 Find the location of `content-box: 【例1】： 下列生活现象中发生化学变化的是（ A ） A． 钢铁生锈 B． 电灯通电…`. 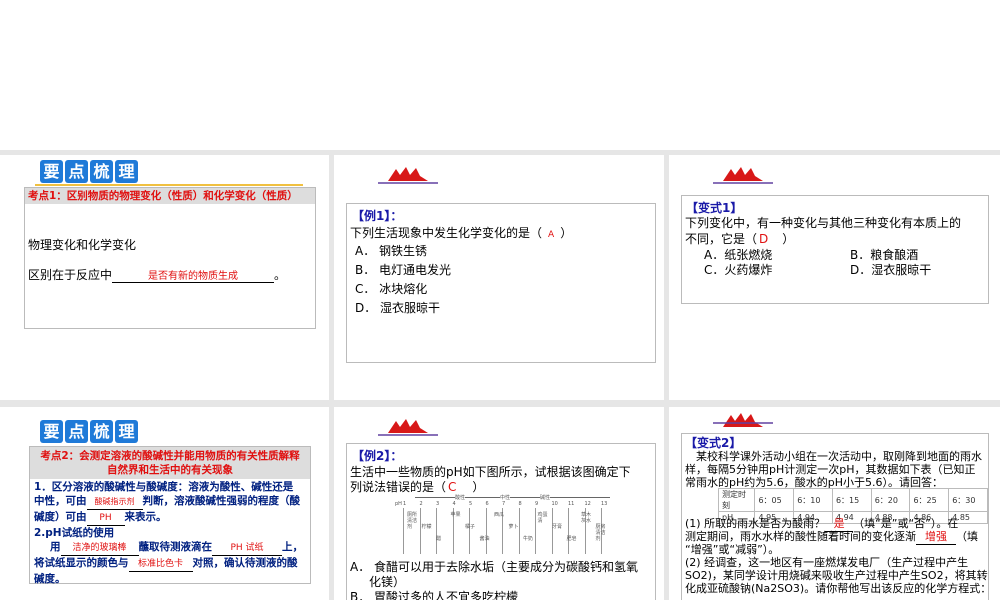

content-box: 【例1】： 下列生活现象中发生化学变化的是（ A ） A． 钢铁生锈 B． 电灯通电… is located at coordinates (501, 283).